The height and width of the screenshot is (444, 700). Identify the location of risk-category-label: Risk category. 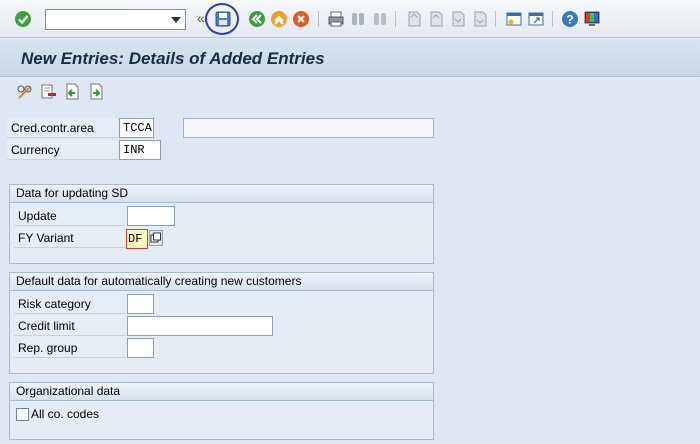
(69, 304).